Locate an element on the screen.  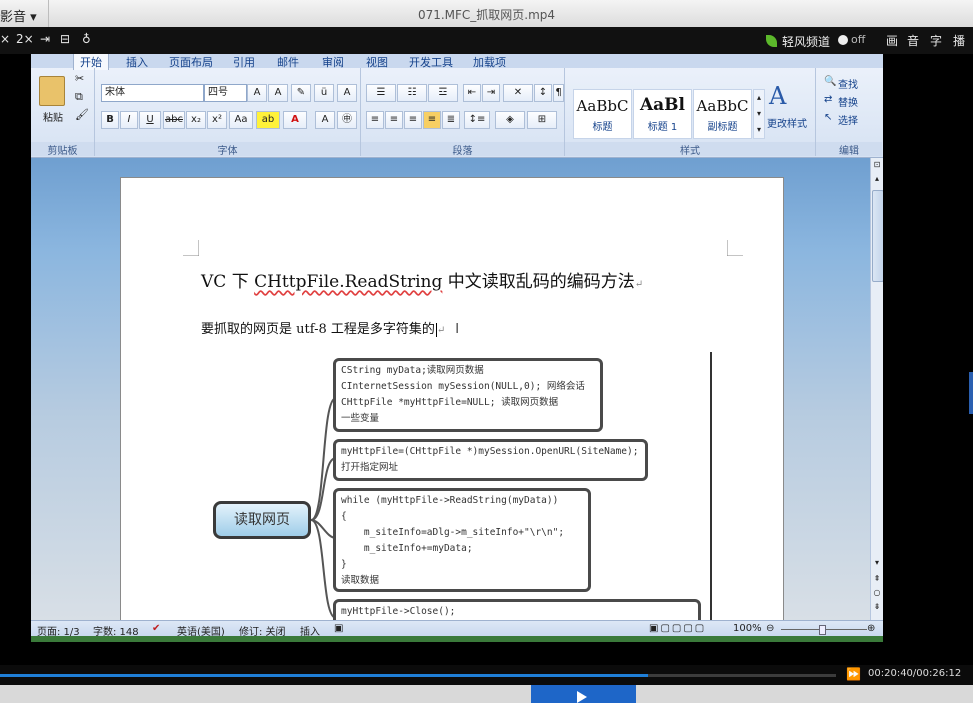
speed-button: 2× is located at coordinates (25, 39).